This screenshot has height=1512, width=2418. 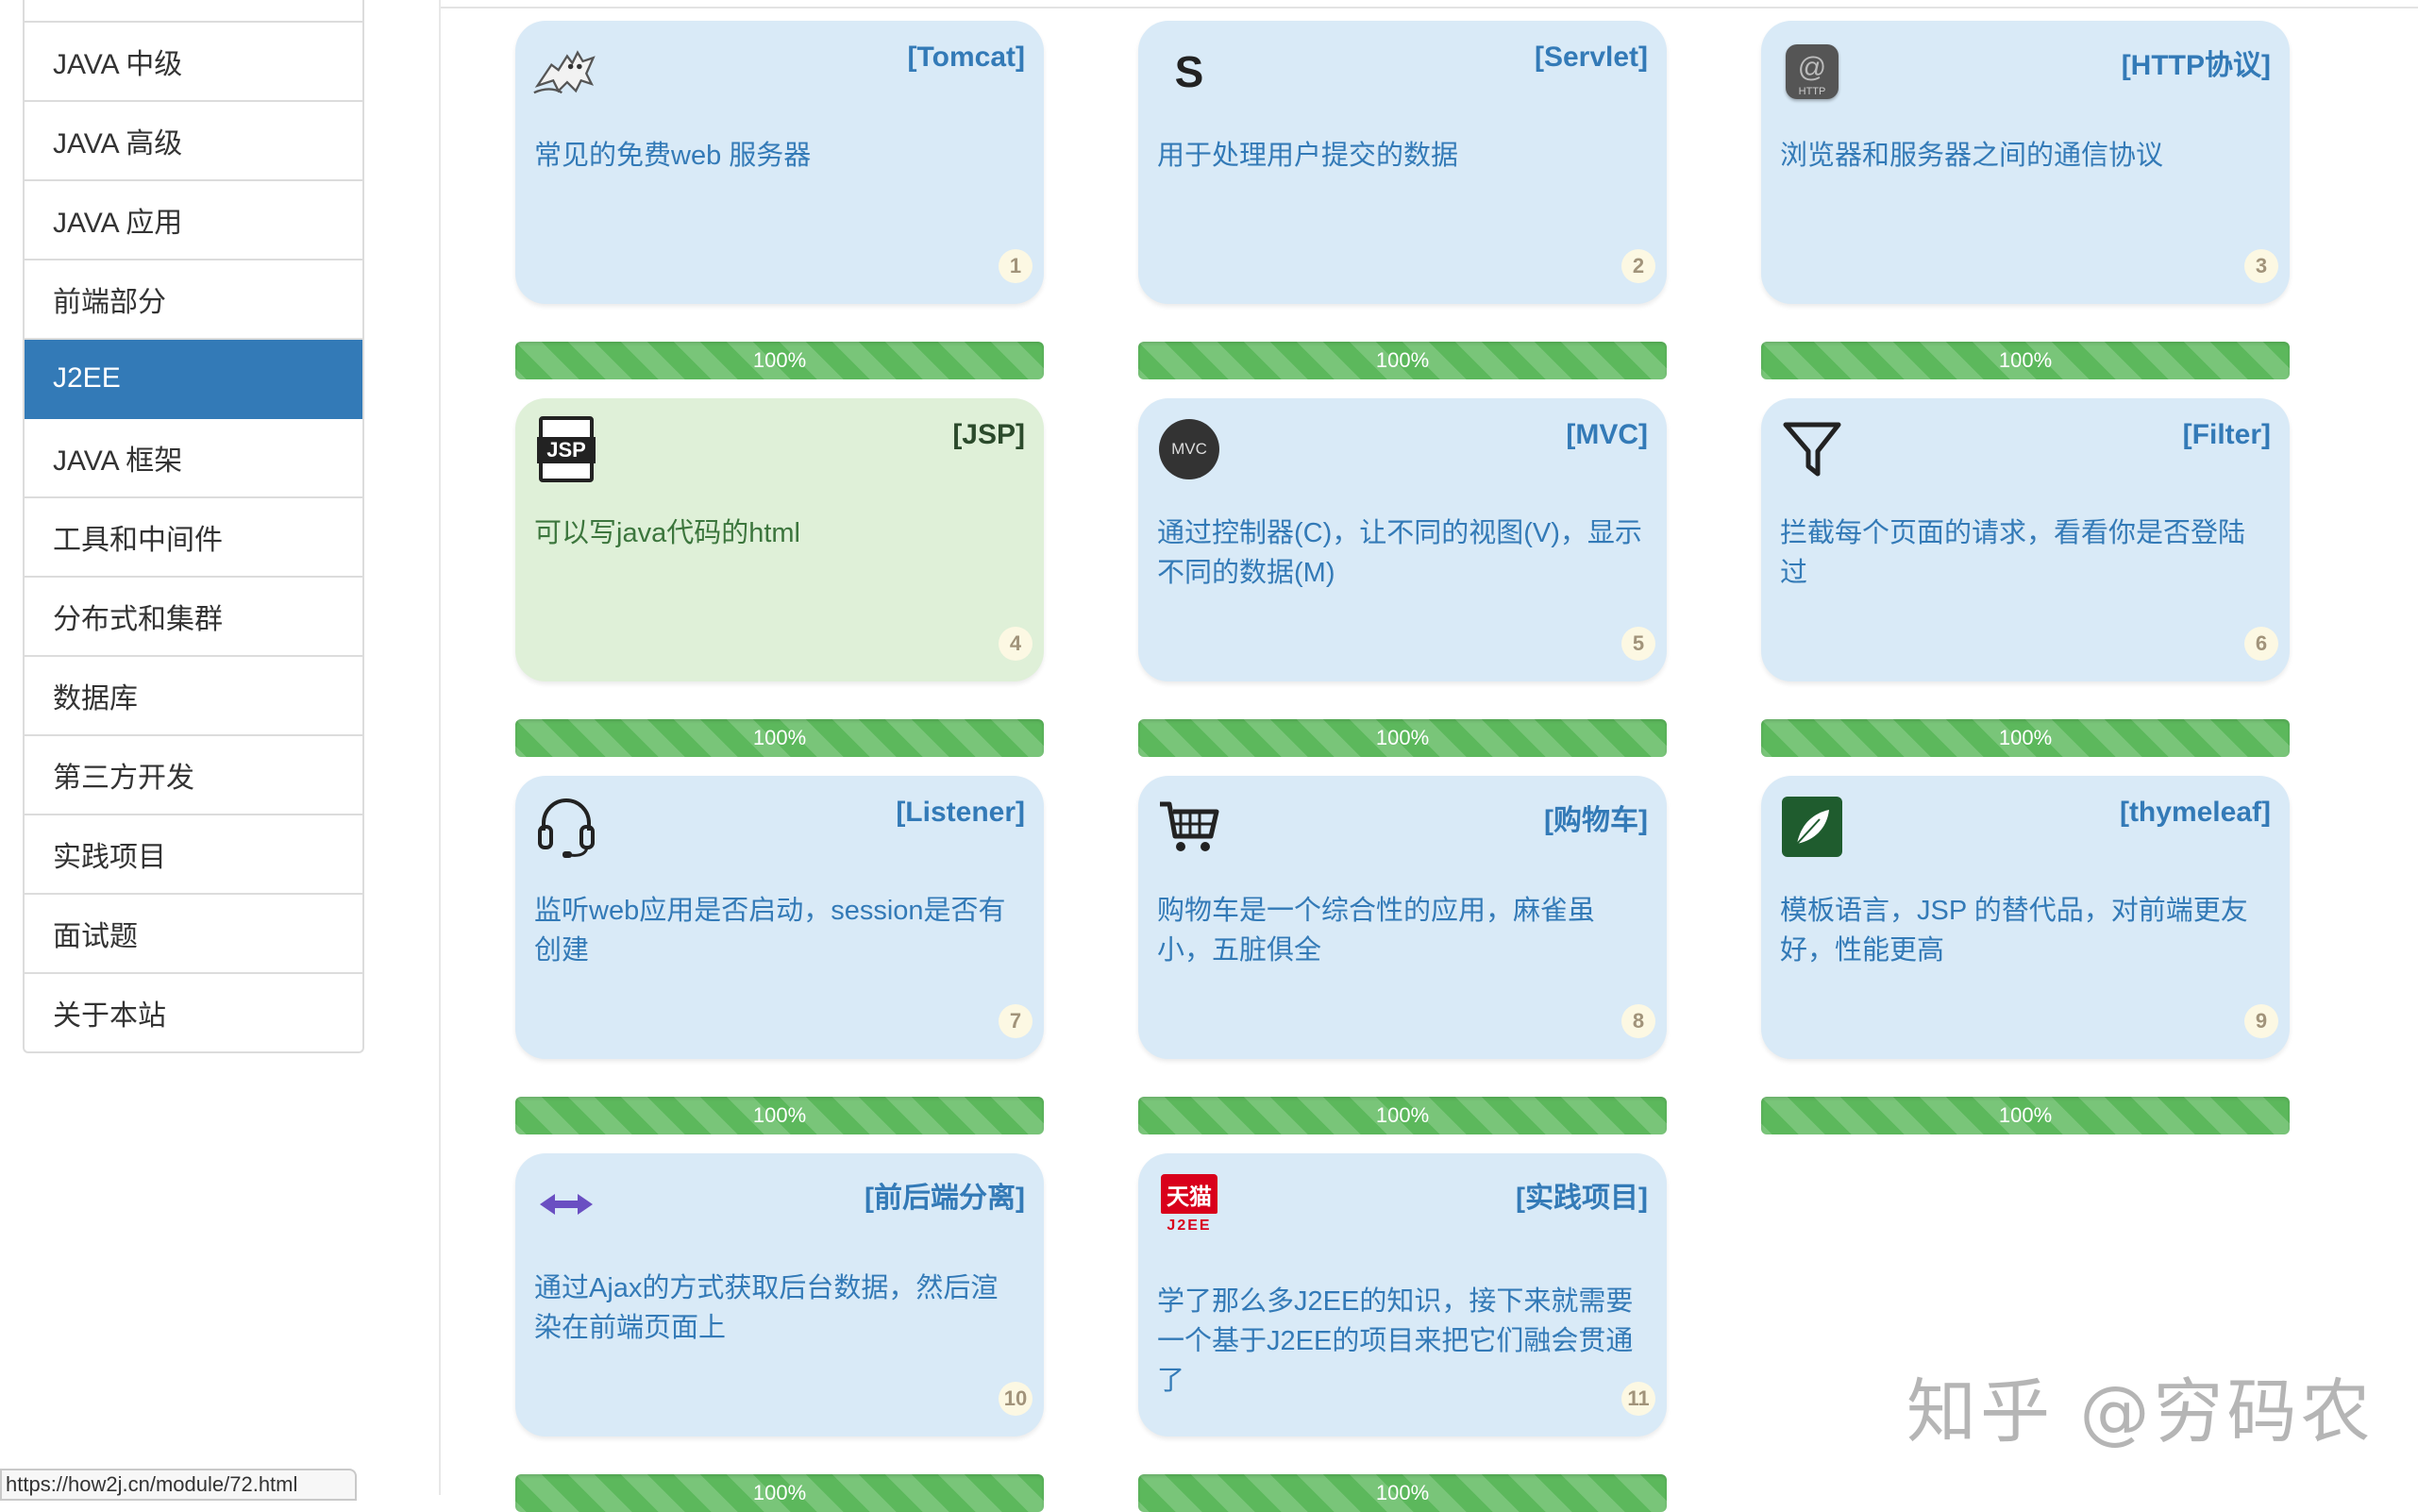 I want to click on card-title: [实践项目], so click(x=1582, y=1195).